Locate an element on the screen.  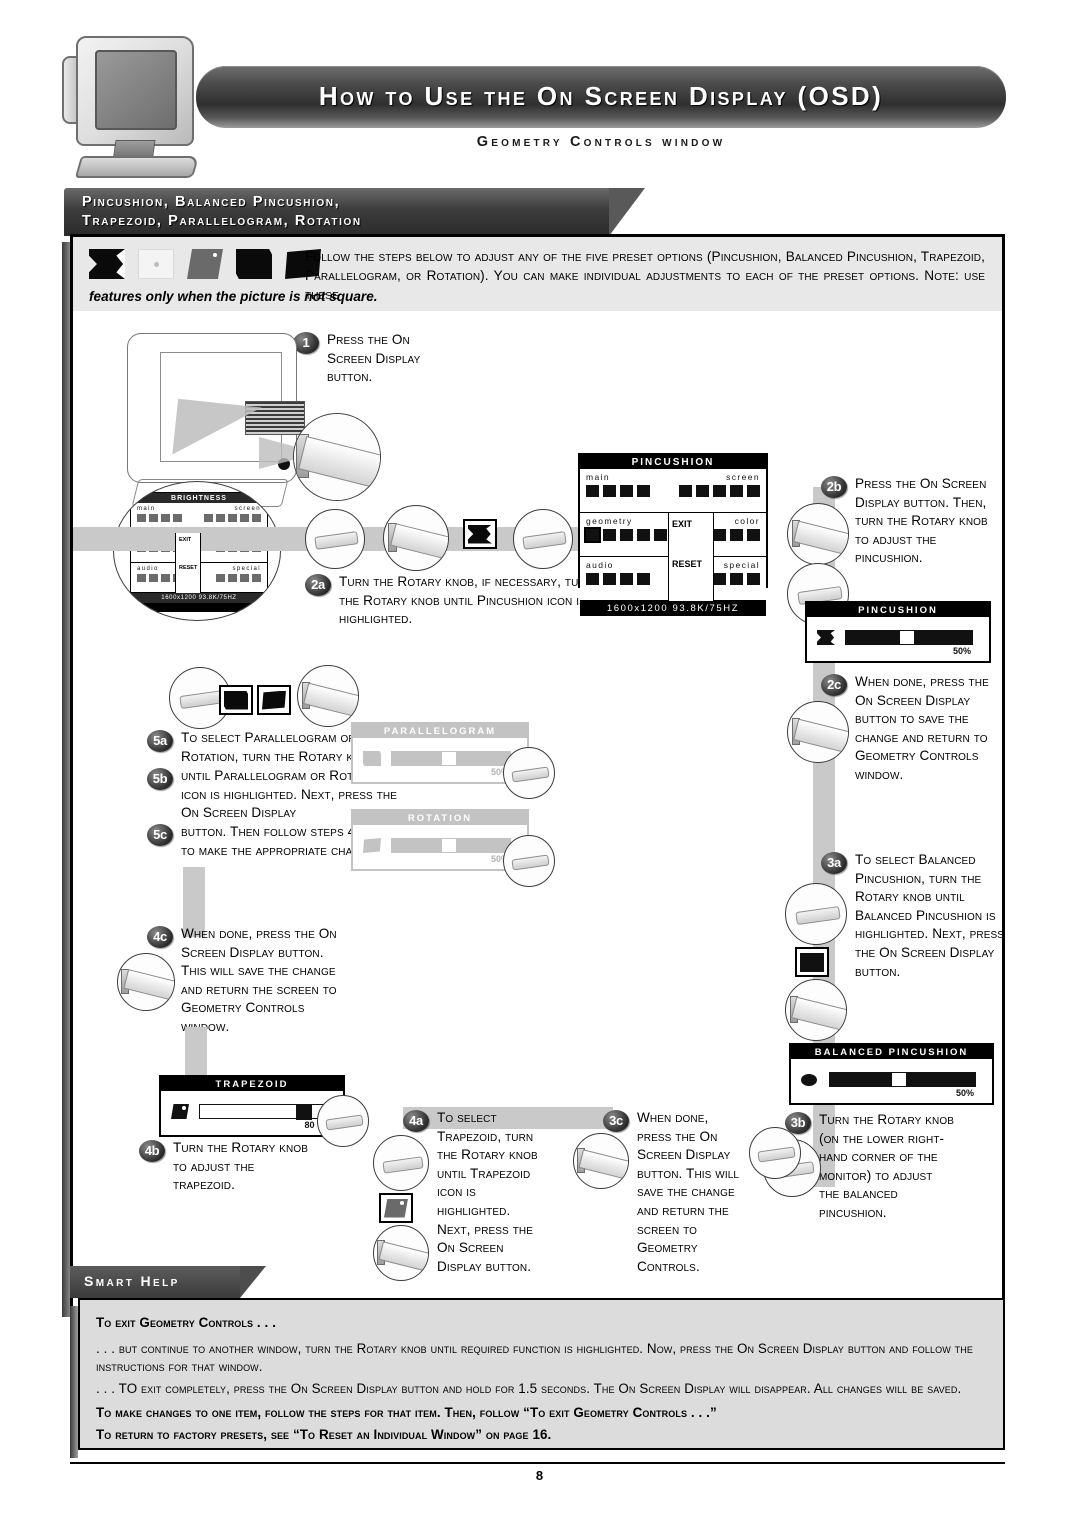
rotary-knob-icon-rot is located at coordinates (529, 861).